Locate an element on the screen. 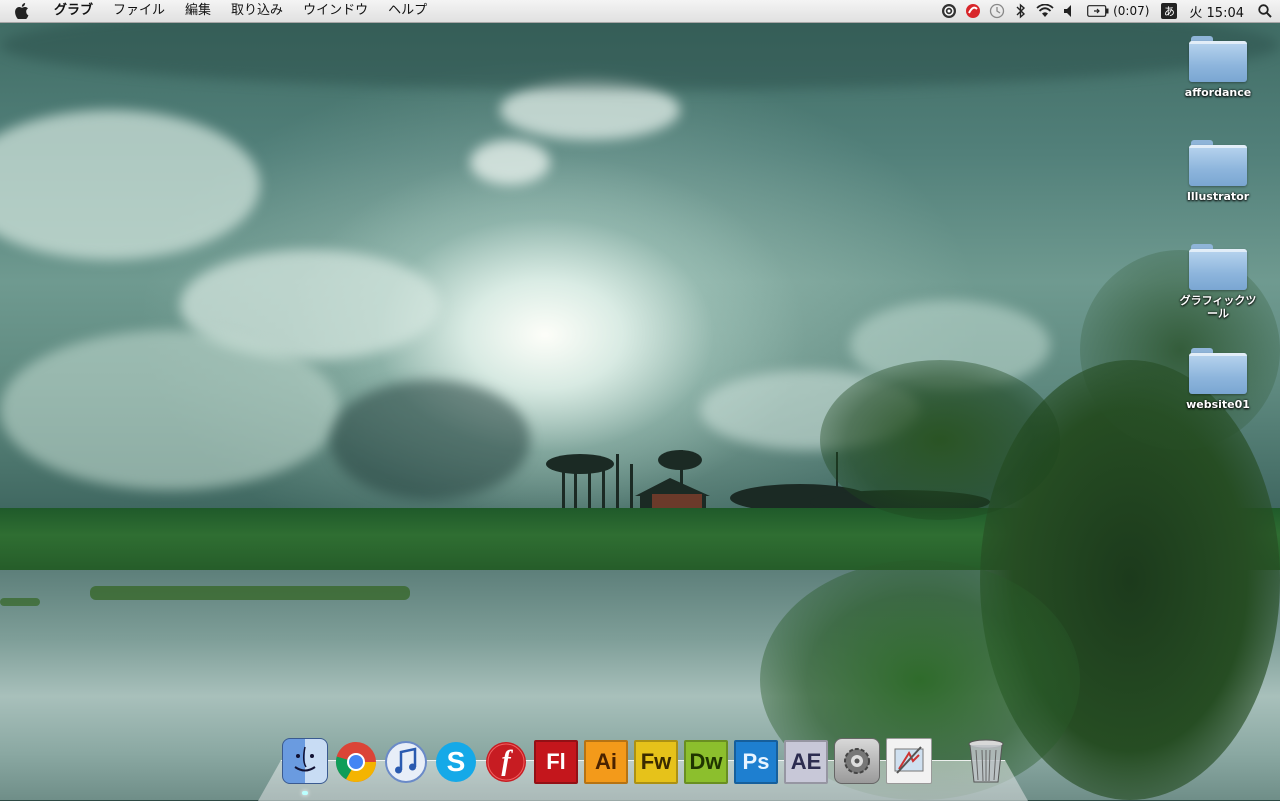 This screenshot has width=1280, height=801. desktop-folder-affordance: affordance is located at coordinates (1218, 67).